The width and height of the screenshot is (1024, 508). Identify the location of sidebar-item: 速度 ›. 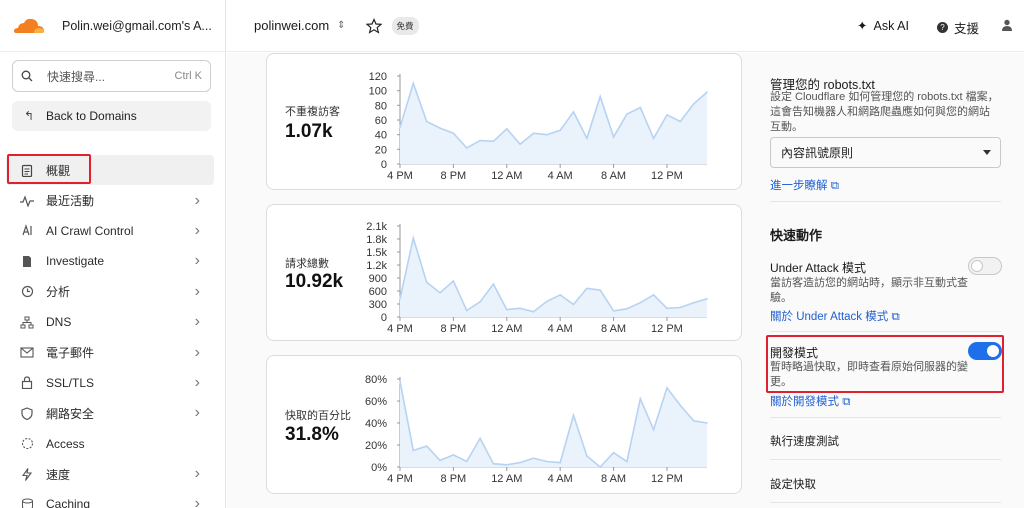
(112, 474).